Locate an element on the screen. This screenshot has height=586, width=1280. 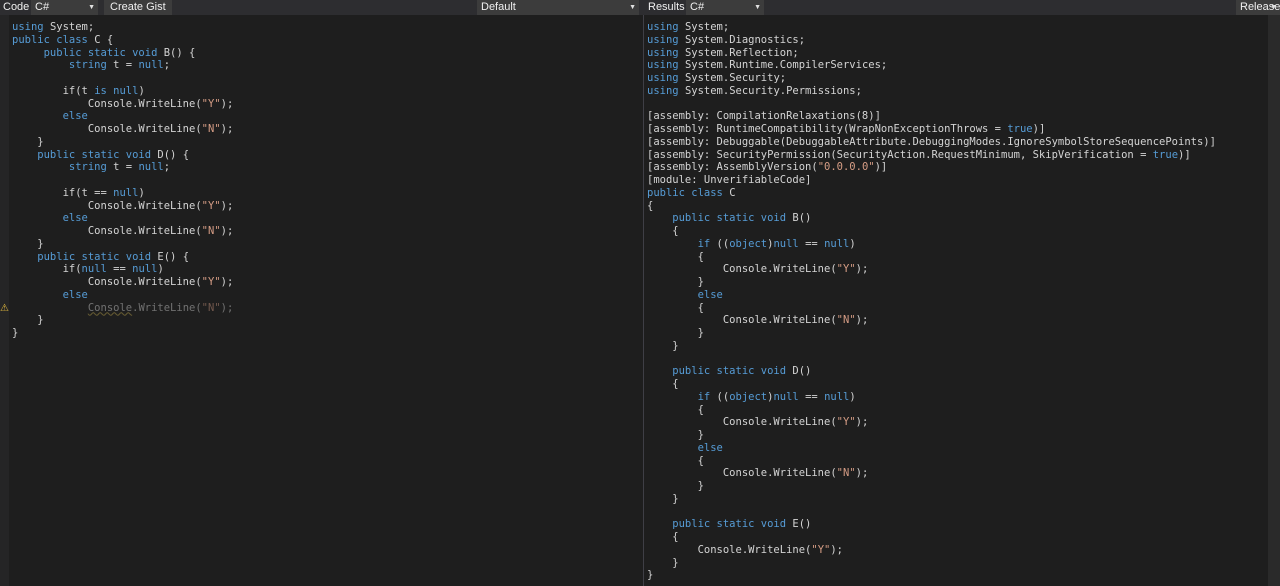
code-token: System.Reflection; is located at coordinates (741, 52).